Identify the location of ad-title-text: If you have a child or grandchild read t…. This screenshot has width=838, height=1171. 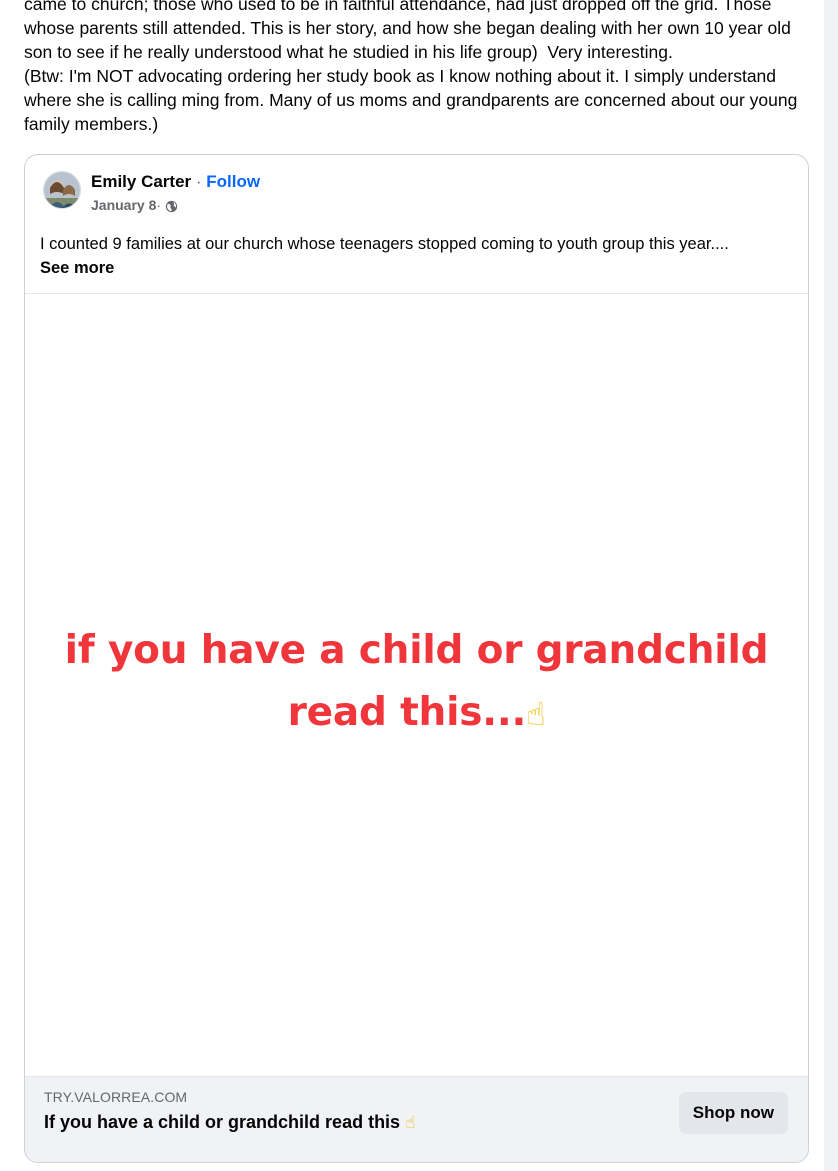
(225, 1122).